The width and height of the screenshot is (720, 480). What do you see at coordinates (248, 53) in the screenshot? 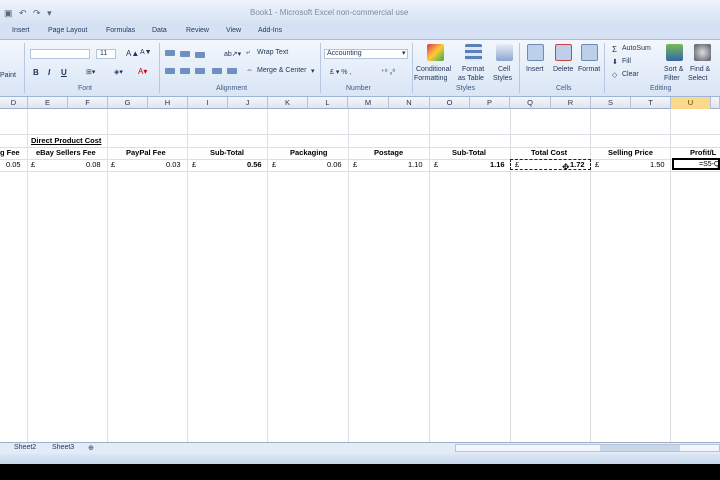
I see `wrap-text-icon: ⤶` at bounding box center [248, 53].